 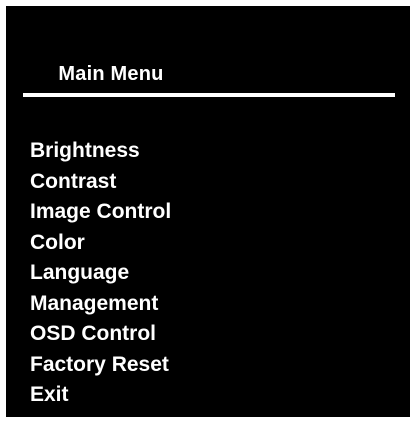 What do you see at coordinates (100, 395) in the screenshot?
I see `menu-item-exit: Exit` at bounding box center [100, 395].